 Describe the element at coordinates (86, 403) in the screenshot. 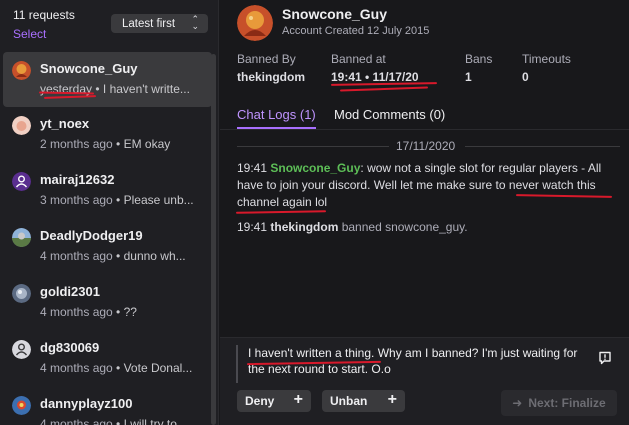

I see `request-username: dannyplayz100` at that location.